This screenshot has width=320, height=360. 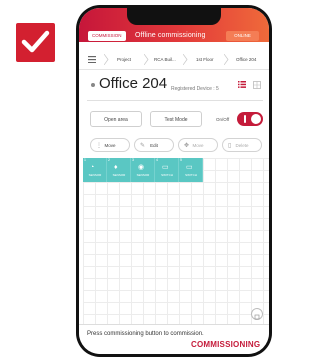 What do you see at coordinates (170, 35) in the screenshot?
I see `header-title: Offline commissioning` at bounding box center [170, 35].